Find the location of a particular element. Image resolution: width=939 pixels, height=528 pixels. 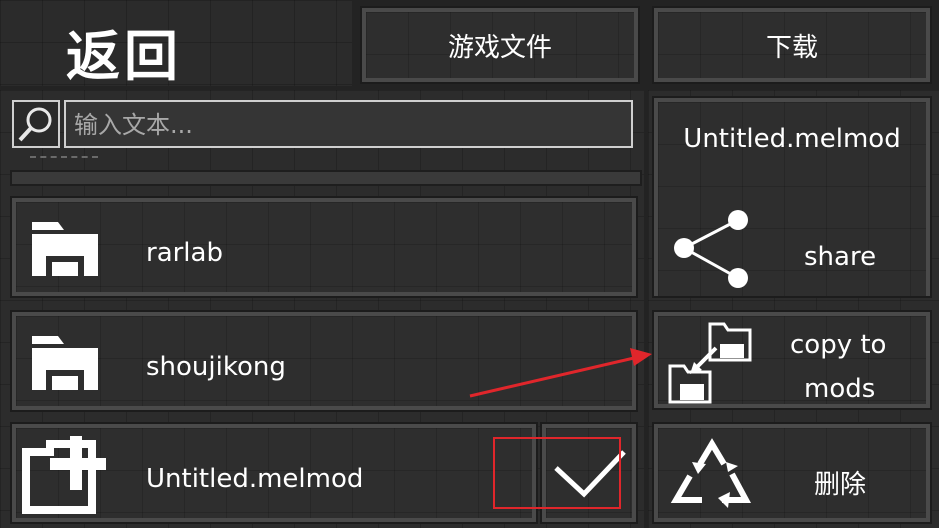

copy-label-line1: copy to is located at coordinates (838, 345).